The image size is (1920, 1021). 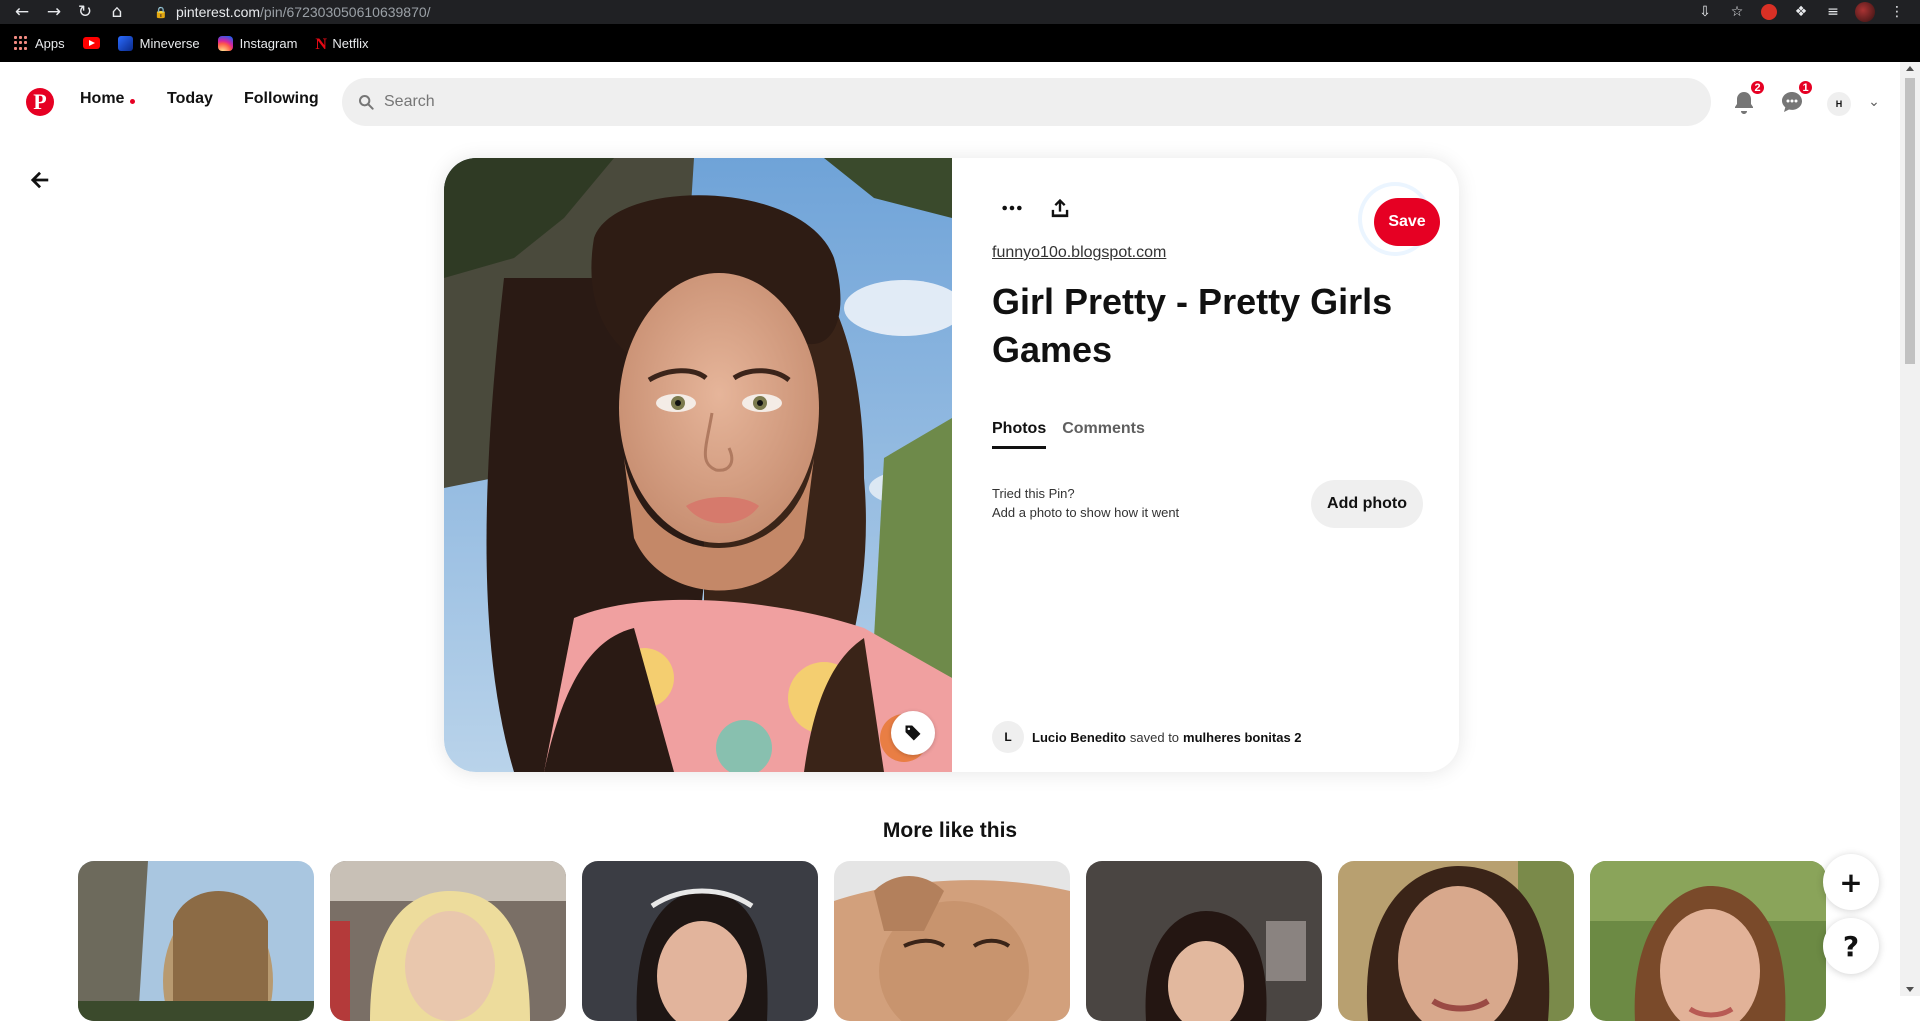 I want to click on home-notification-dot, so click(x=132, y=101).